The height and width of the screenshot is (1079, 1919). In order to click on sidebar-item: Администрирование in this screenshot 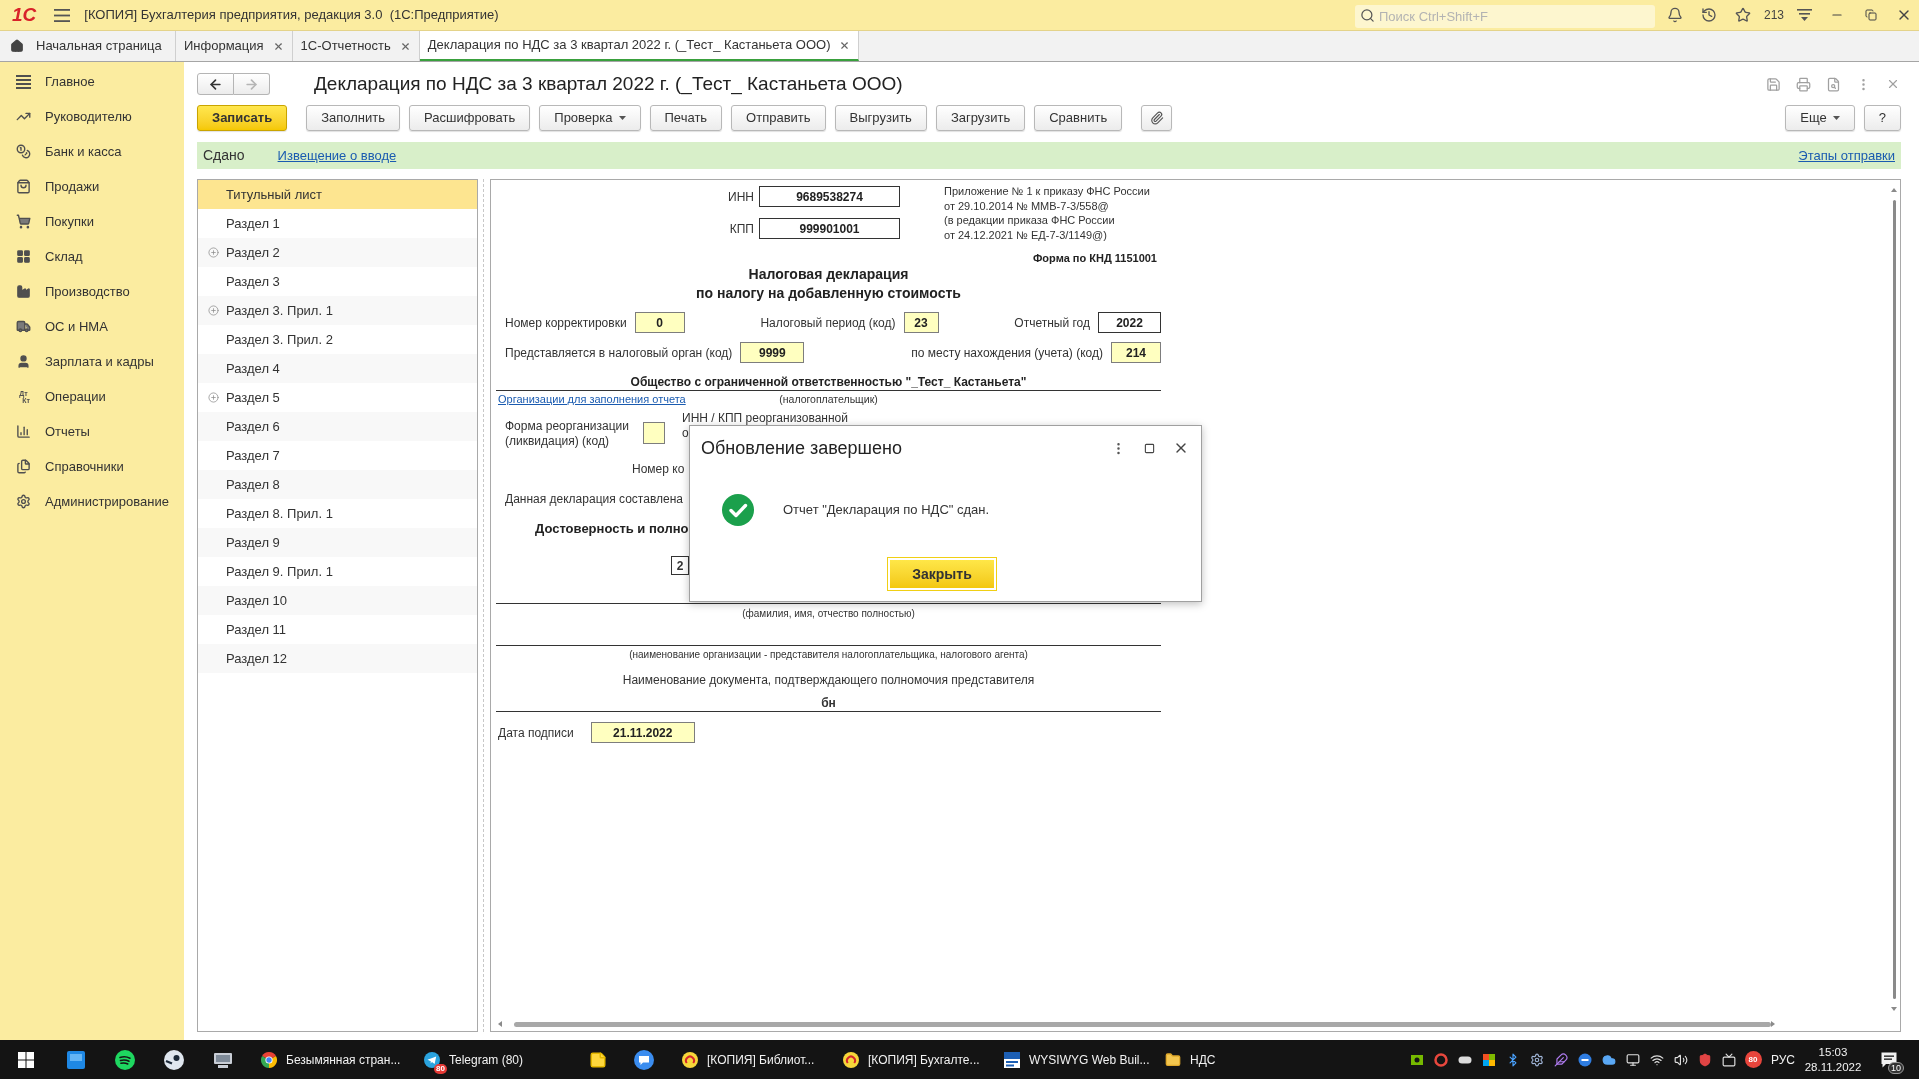, I will do `click(92, 501)`.